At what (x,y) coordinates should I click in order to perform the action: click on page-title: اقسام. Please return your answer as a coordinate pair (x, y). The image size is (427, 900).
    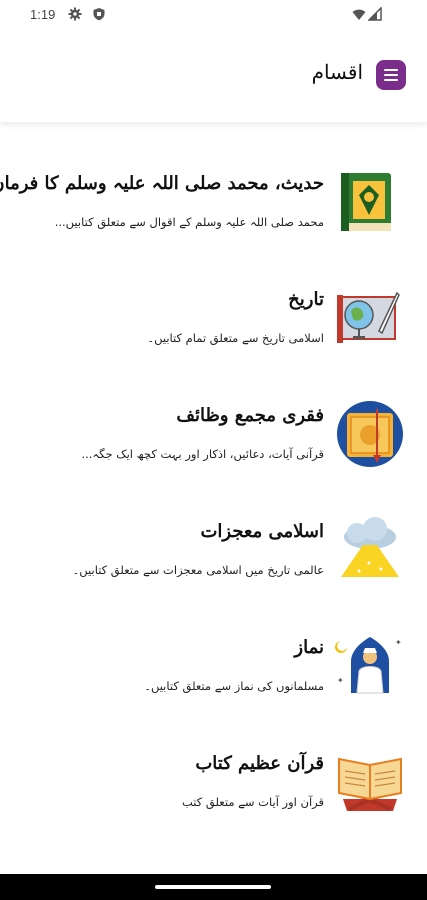
    Looking at the image, I should click on (337, 72).